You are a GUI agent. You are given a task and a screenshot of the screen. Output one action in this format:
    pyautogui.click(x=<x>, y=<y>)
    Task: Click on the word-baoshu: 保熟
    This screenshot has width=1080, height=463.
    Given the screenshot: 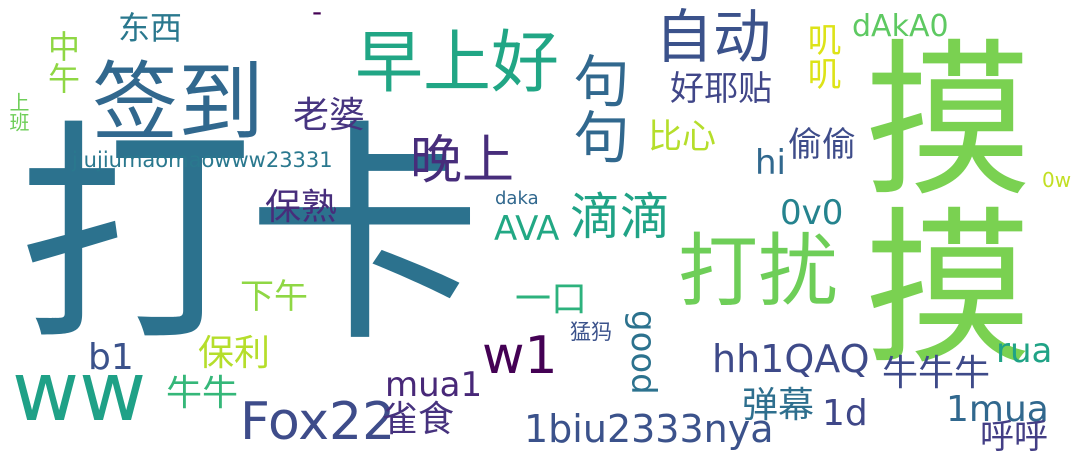 What is the action you would take?
    pyautogui.click(x=301, y=207)
    